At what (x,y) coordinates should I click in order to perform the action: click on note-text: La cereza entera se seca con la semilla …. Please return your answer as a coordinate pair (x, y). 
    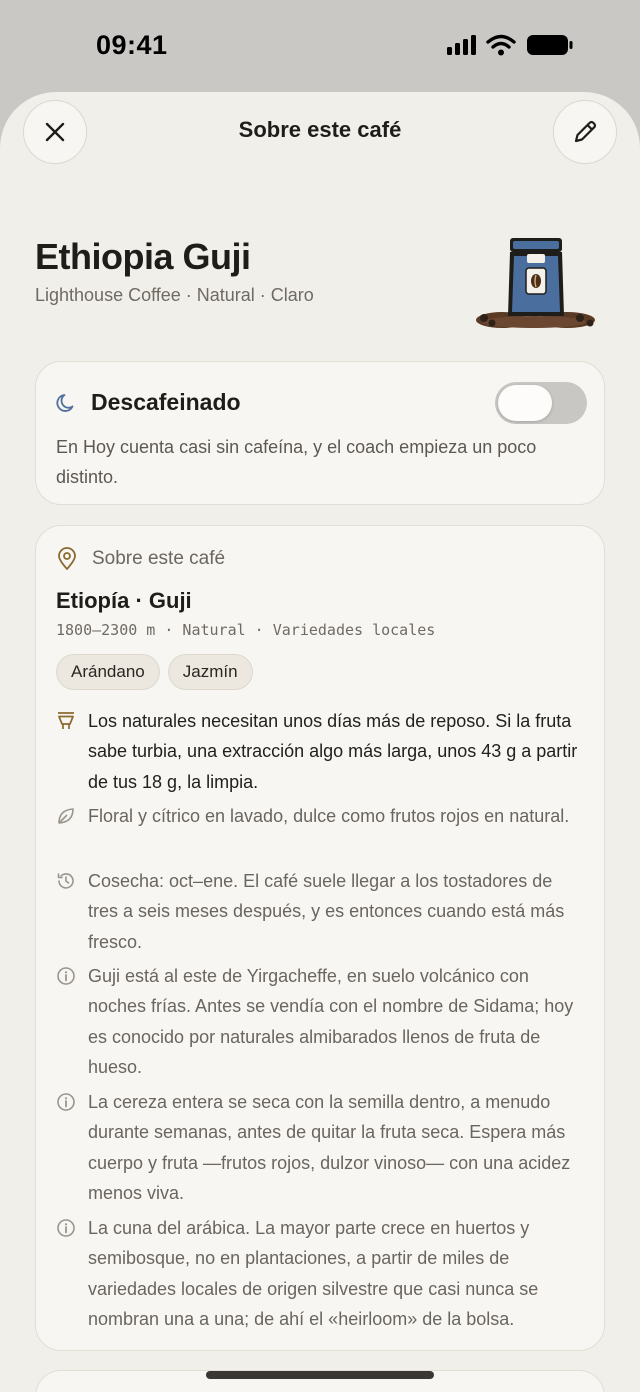
    Looking at the image, I should click on (329, 1148).